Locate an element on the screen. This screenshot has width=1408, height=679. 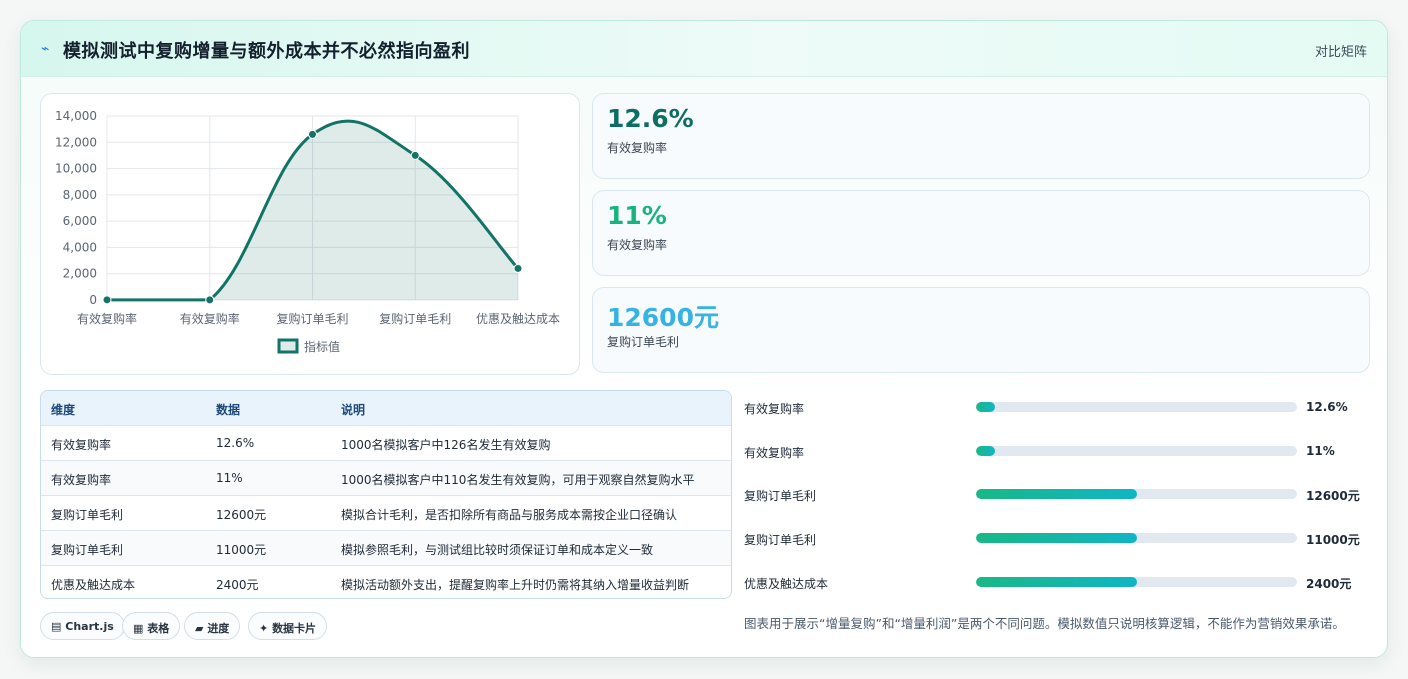
y-tick-label: 12,000 is located at coordinates (76, 142).